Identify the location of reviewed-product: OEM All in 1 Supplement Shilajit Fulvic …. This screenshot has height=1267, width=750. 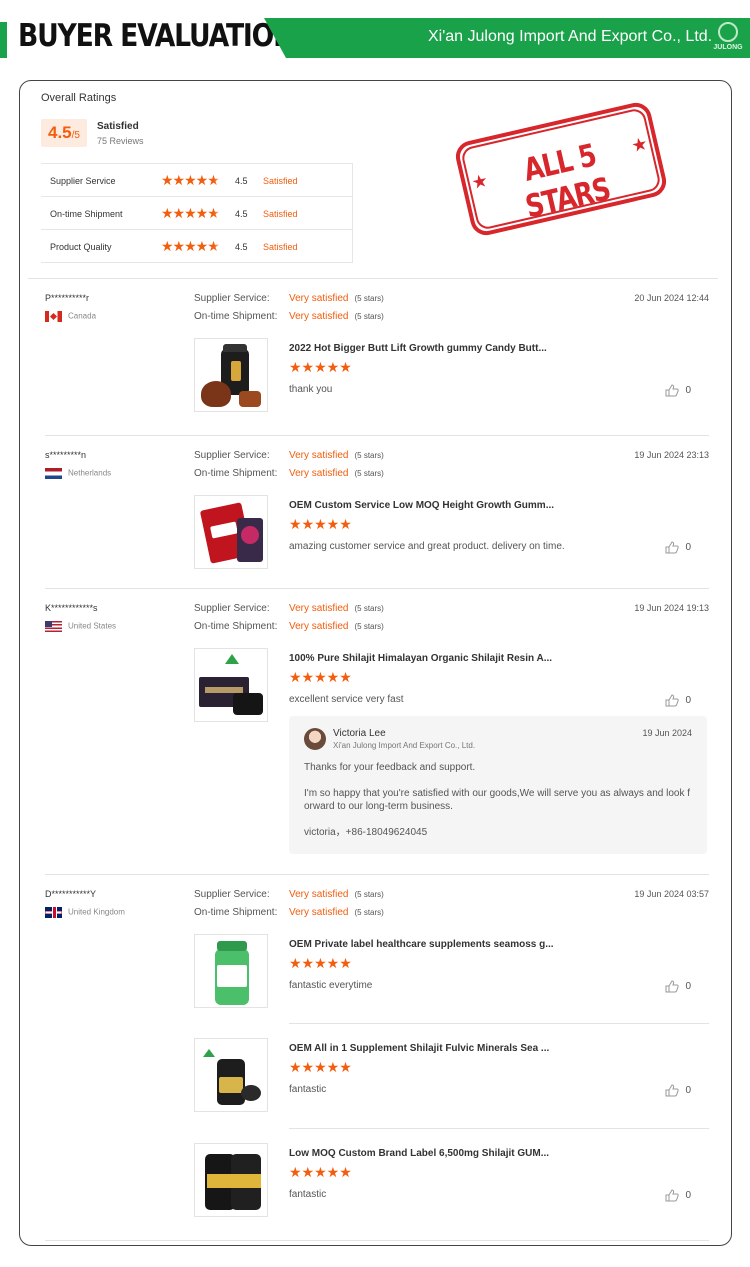
(451, 1076).